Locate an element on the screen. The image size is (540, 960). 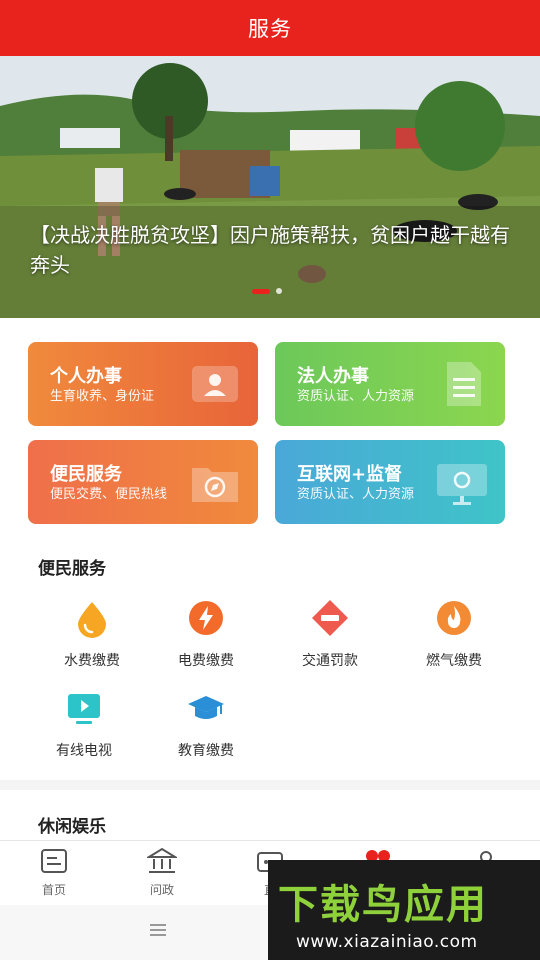
tab-label: 问政 is located at coordinates (161, 890).